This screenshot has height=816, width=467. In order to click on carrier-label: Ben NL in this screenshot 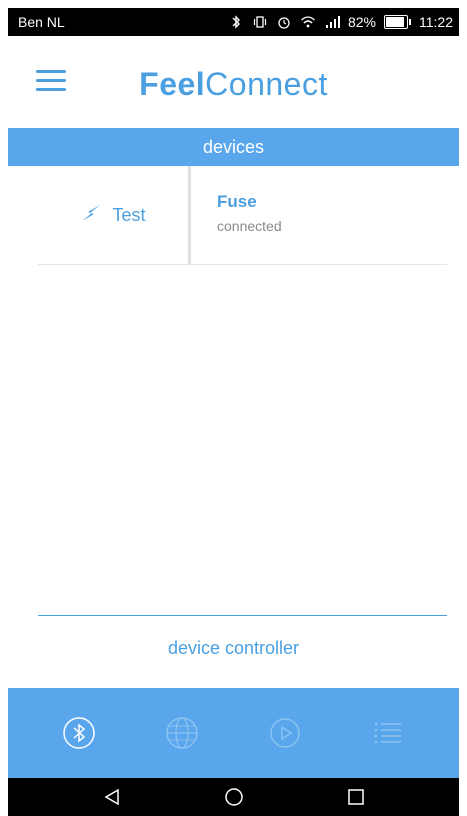, I will do `click(41, 22)`.